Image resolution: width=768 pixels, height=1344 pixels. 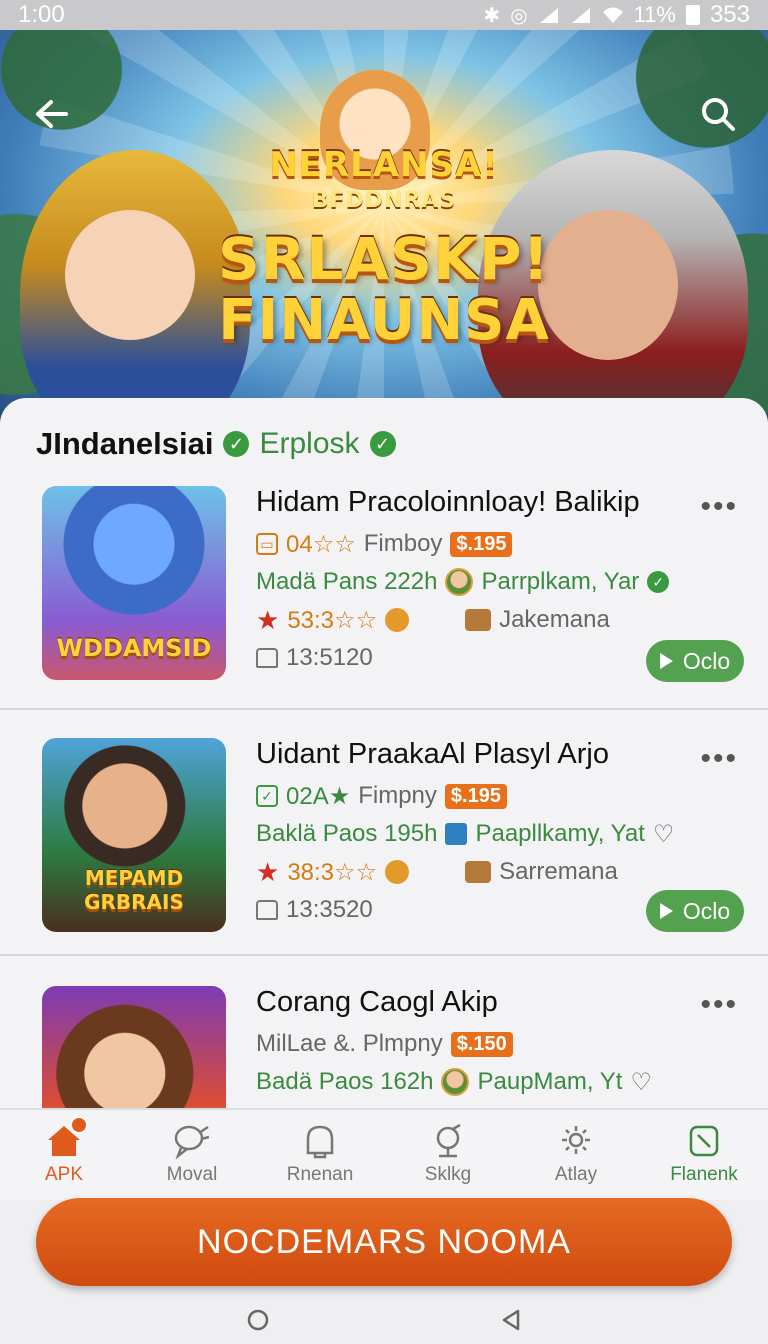 What do you see at coordinates (134, 648) in the screenshot?
I see `thumbnail-label: WDDAMSID` at bounding box center [134, 648].